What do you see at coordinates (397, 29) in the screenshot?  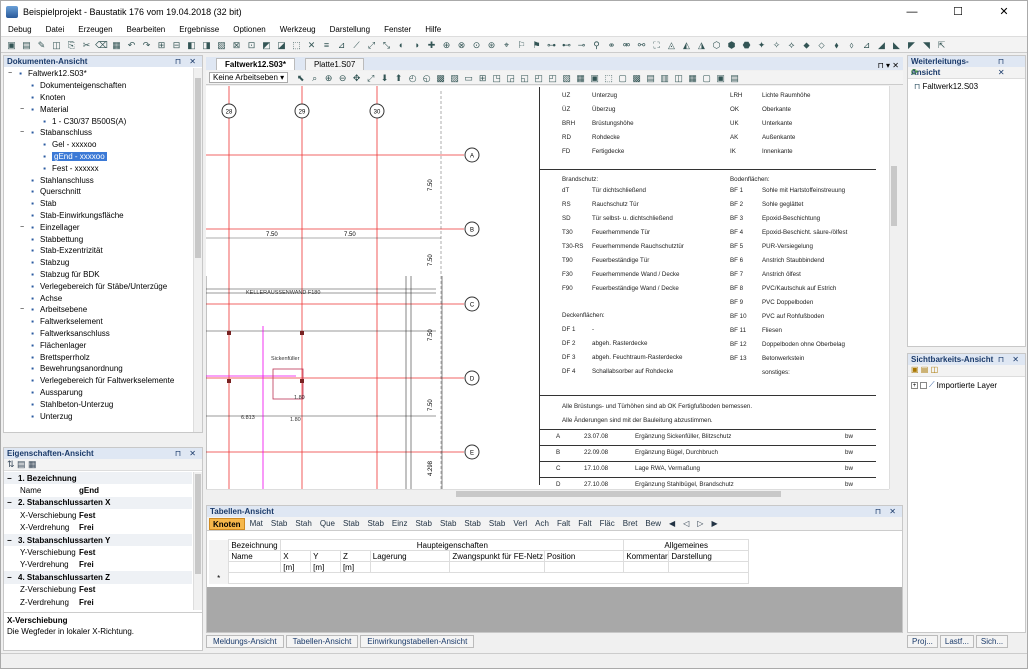 I see `menu-8: Fenster` at bounding box center [397, 29].